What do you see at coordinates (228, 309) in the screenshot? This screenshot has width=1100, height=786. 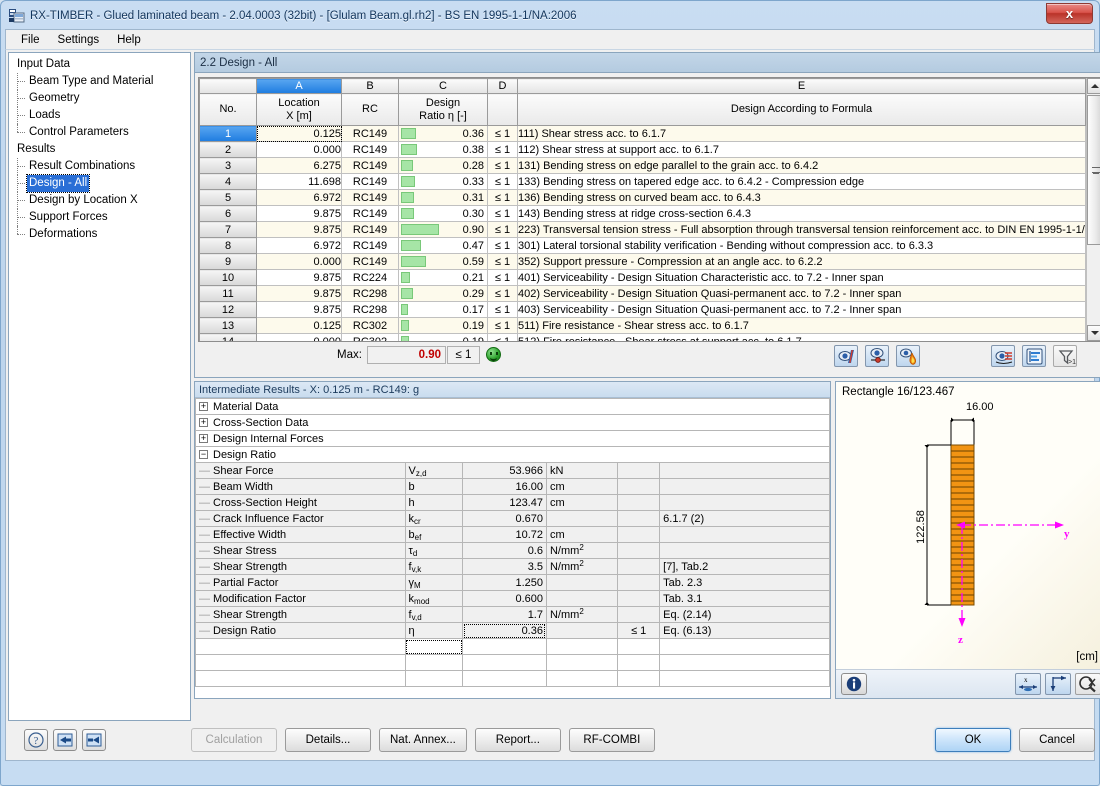 I see `row-number-cell: 12` at bounding box center [228, 309].